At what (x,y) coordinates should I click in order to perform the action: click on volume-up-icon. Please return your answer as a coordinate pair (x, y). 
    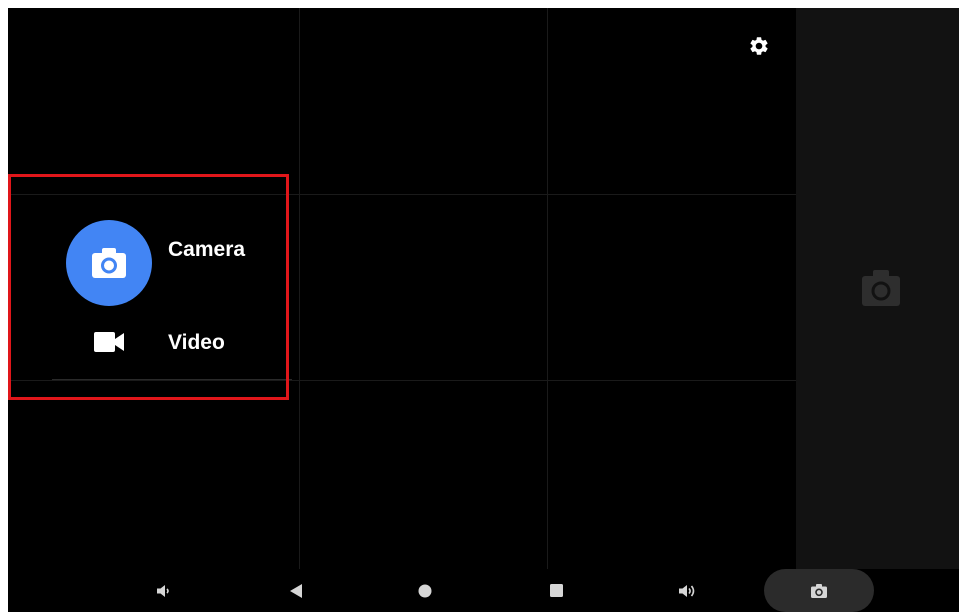
    Looking at the image, I should click on (687, 590).